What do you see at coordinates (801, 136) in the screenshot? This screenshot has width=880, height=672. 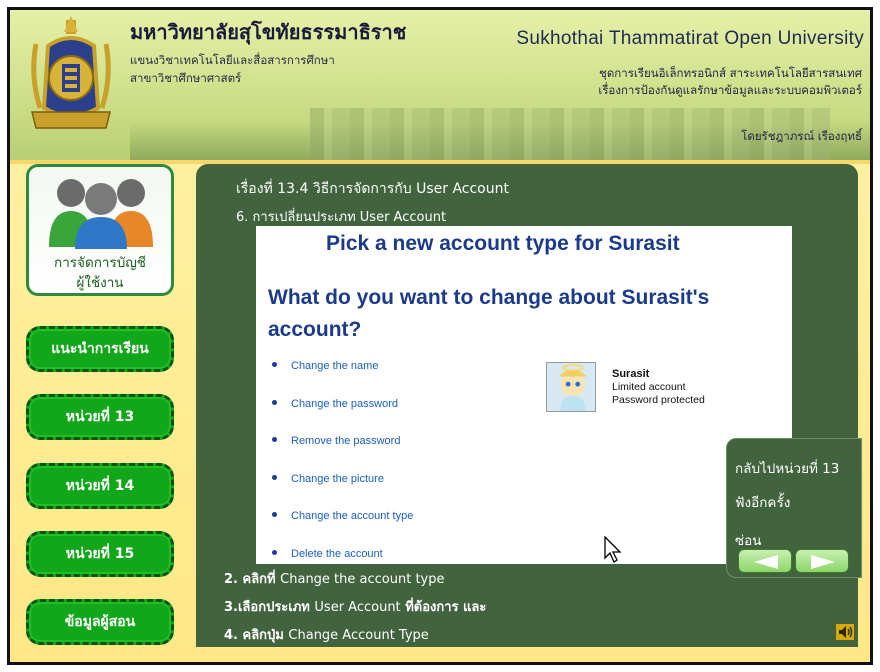 I see `author-label: โดยรัชฎาภรณ์ เรืองฤทธิ์` at bounding box center [801, 136].